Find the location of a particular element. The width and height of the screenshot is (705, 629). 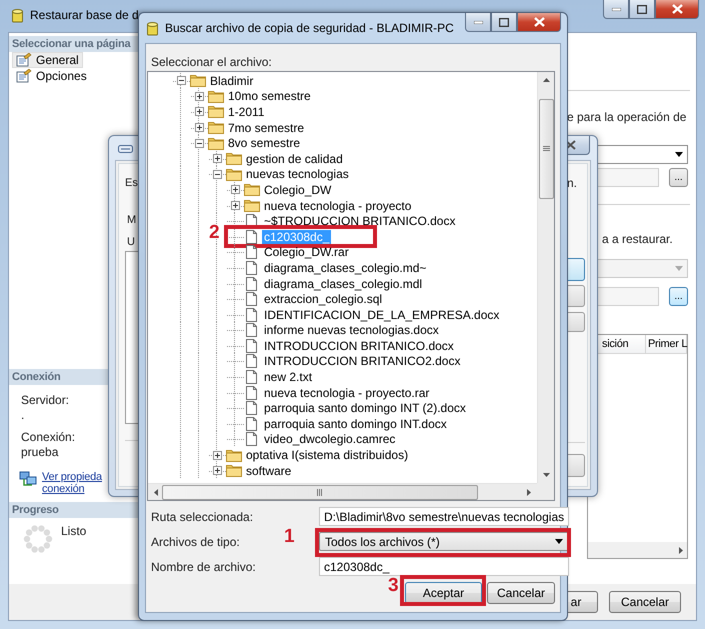

tree-item: video_dwcolegio.camrec is located at coordinates (330, 439).